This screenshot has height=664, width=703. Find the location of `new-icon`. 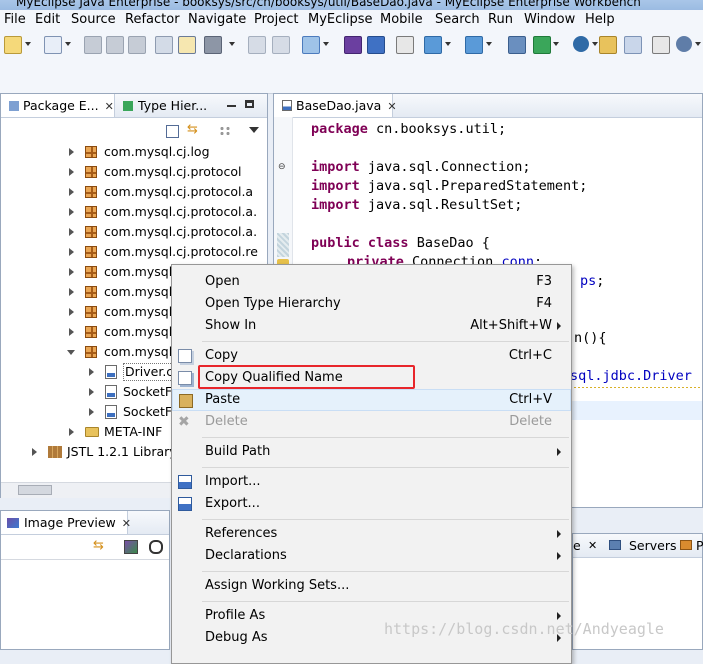

new-icon is located at coordinates (13, 45).